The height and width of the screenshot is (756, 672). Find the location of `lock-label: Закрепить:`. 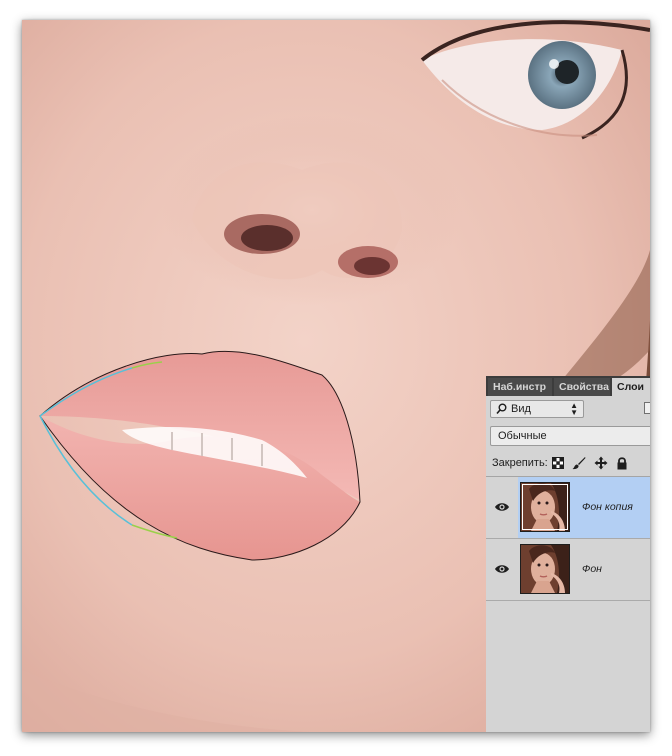

lock-label: Закрепить: is located at coordinates (520, 463).